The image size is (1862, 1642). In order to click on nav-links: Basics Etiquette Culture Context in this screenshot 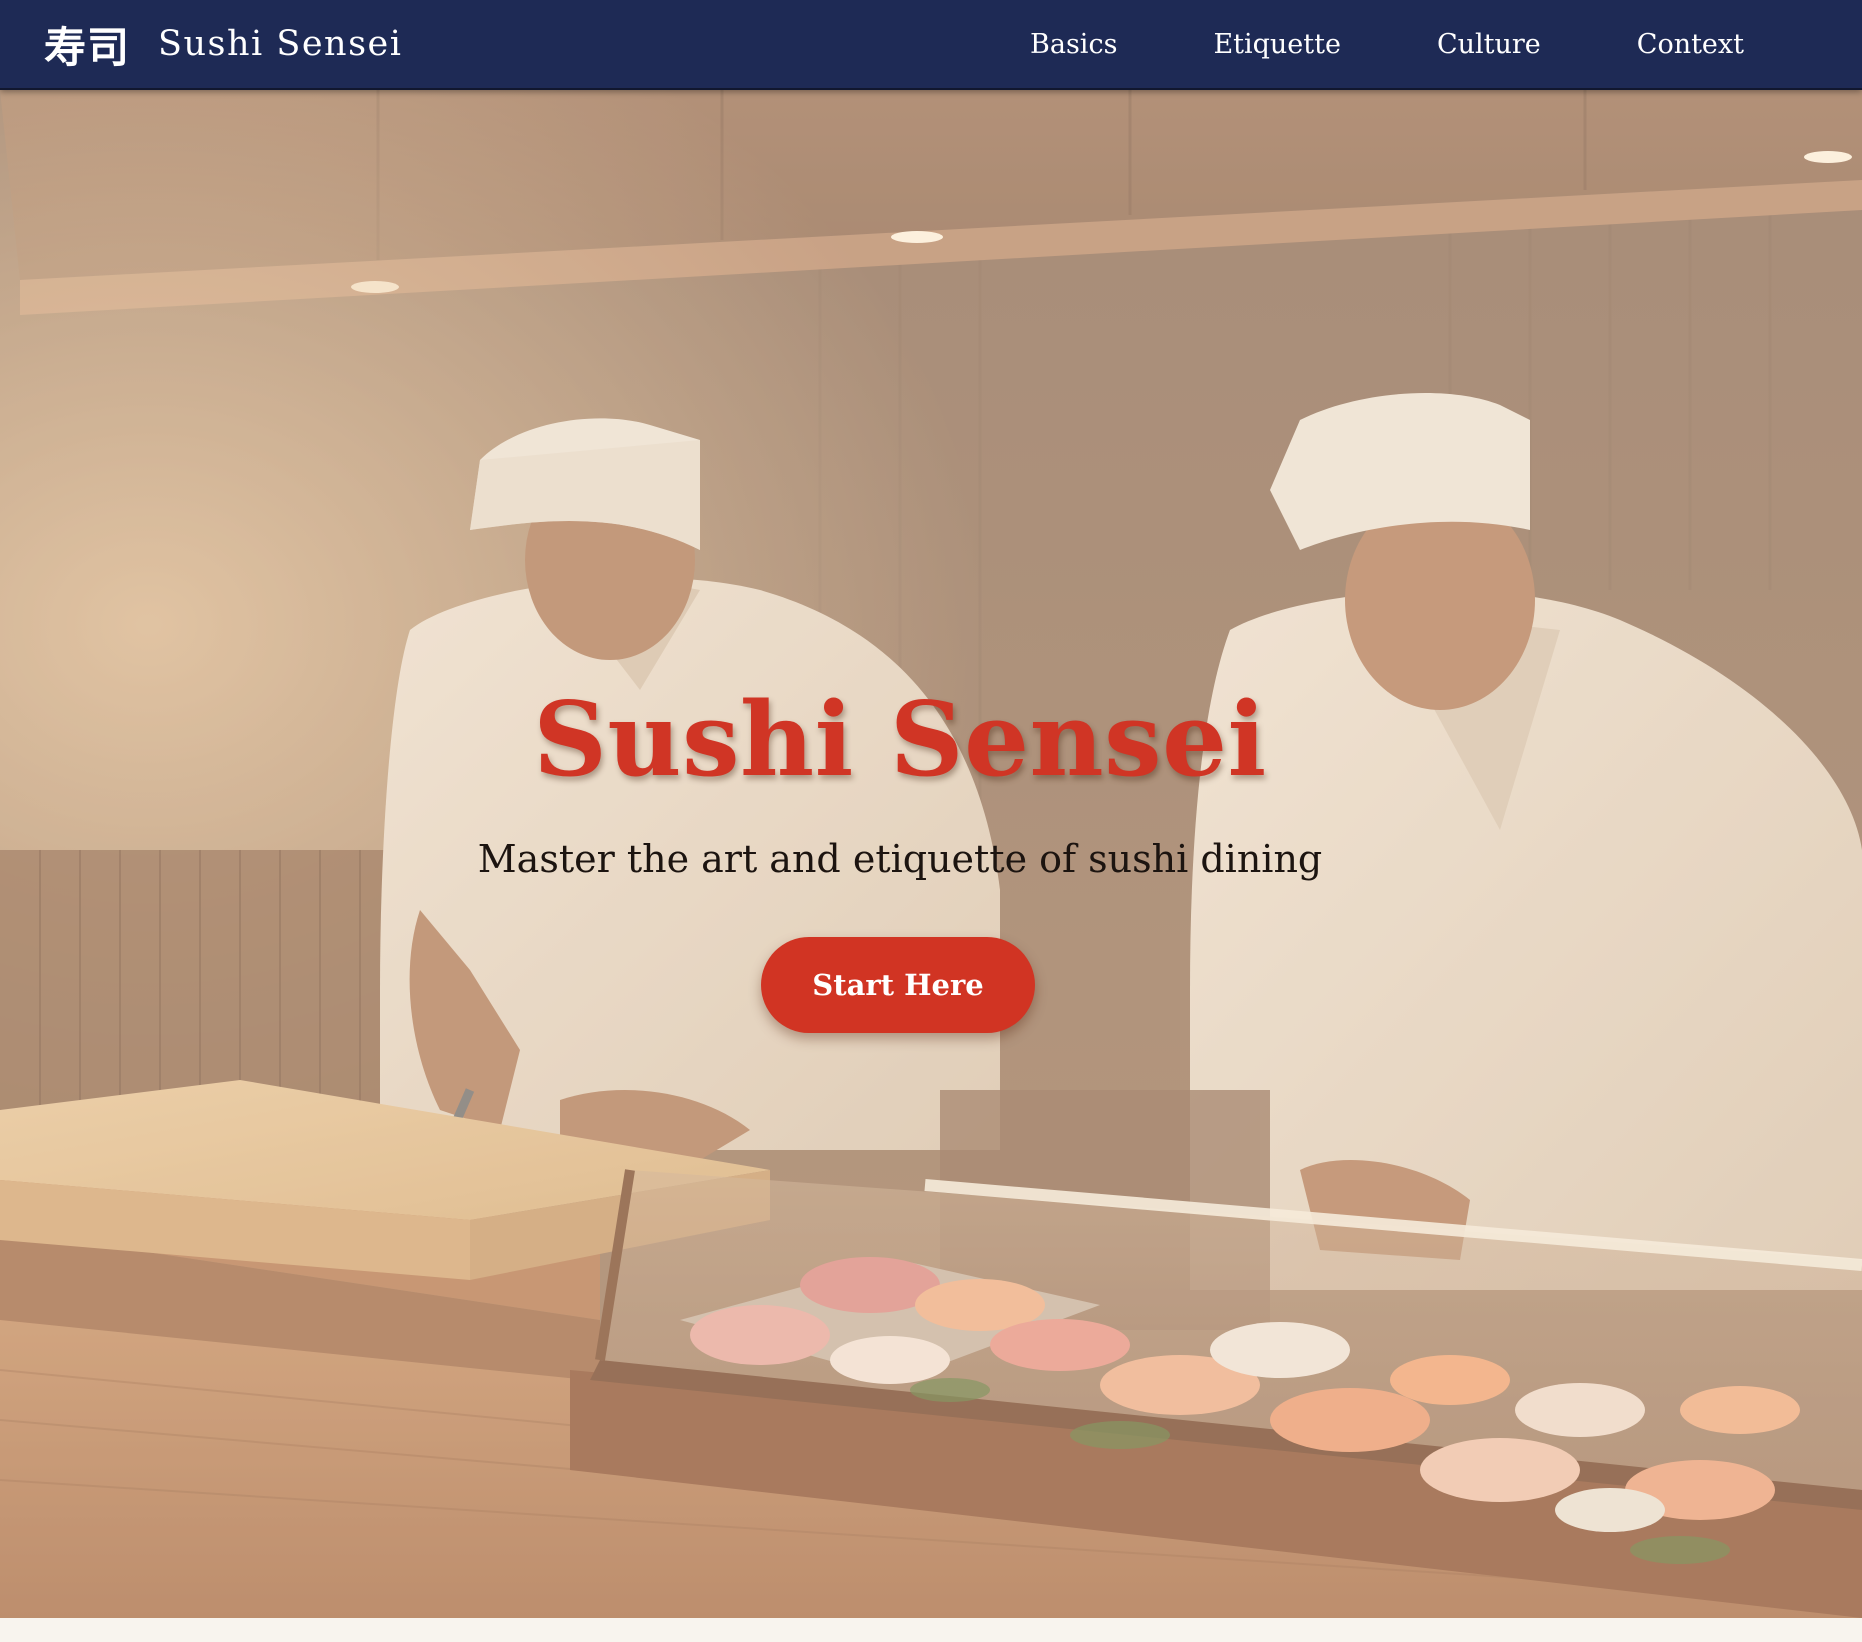, I will do `click(1387, 44)`.